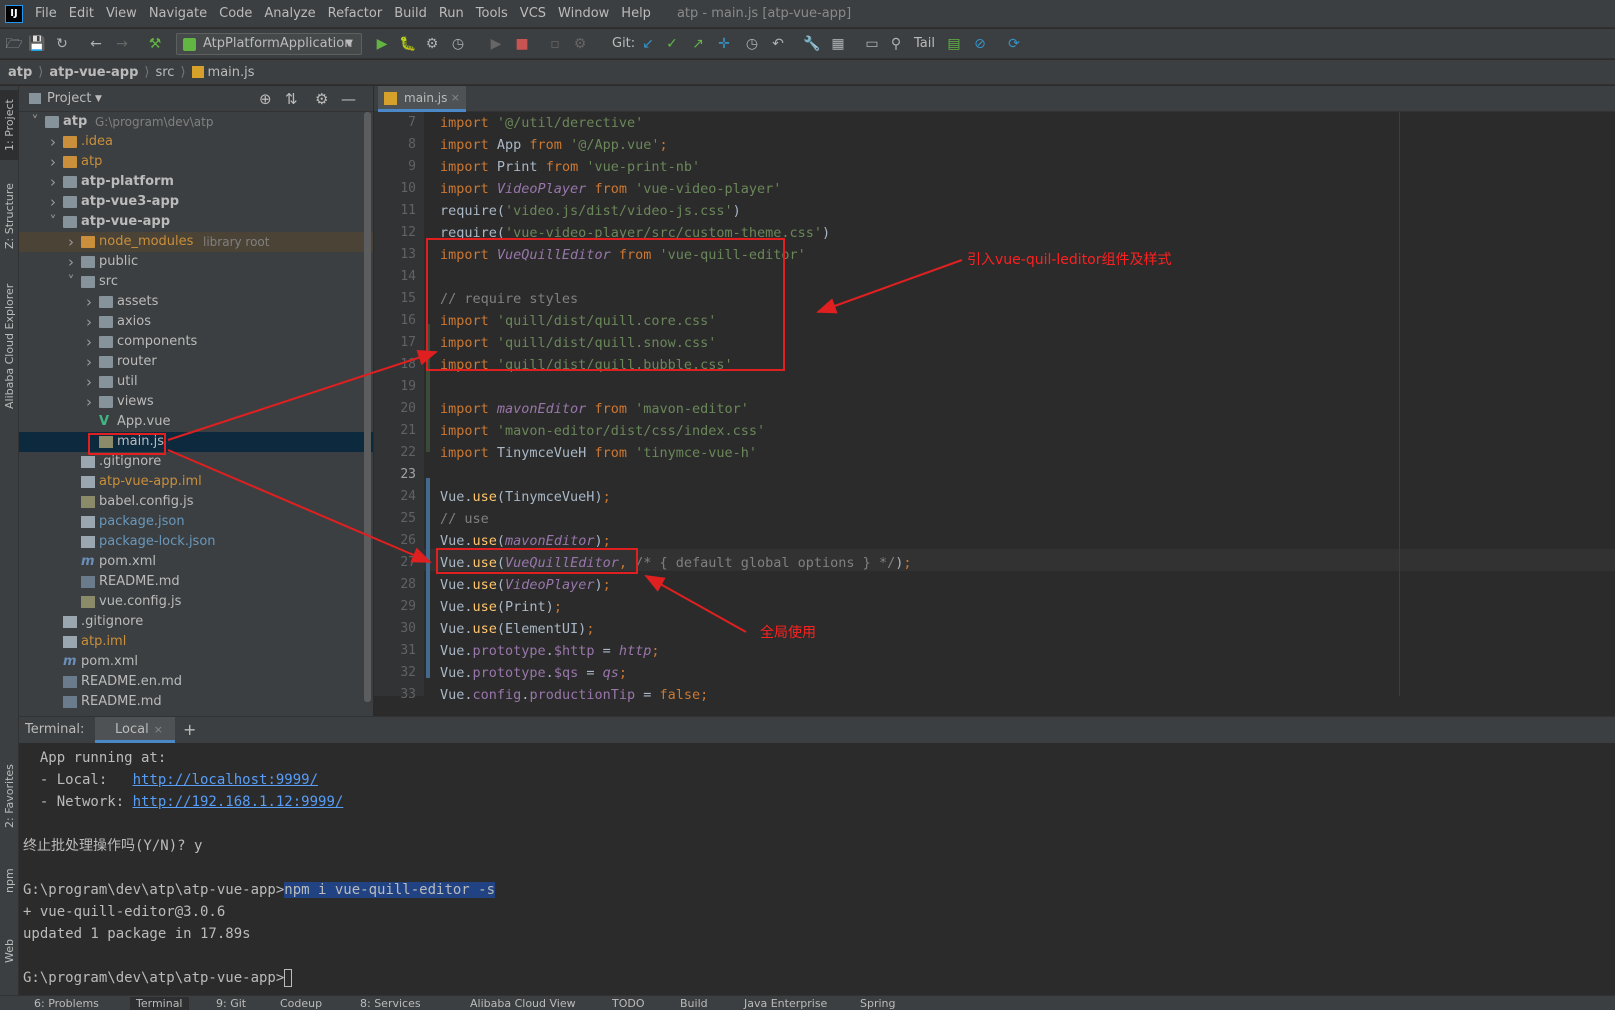 This screenshot has width=1615, height=1010. I want to click on menu-code: Code, so click(235, 13).